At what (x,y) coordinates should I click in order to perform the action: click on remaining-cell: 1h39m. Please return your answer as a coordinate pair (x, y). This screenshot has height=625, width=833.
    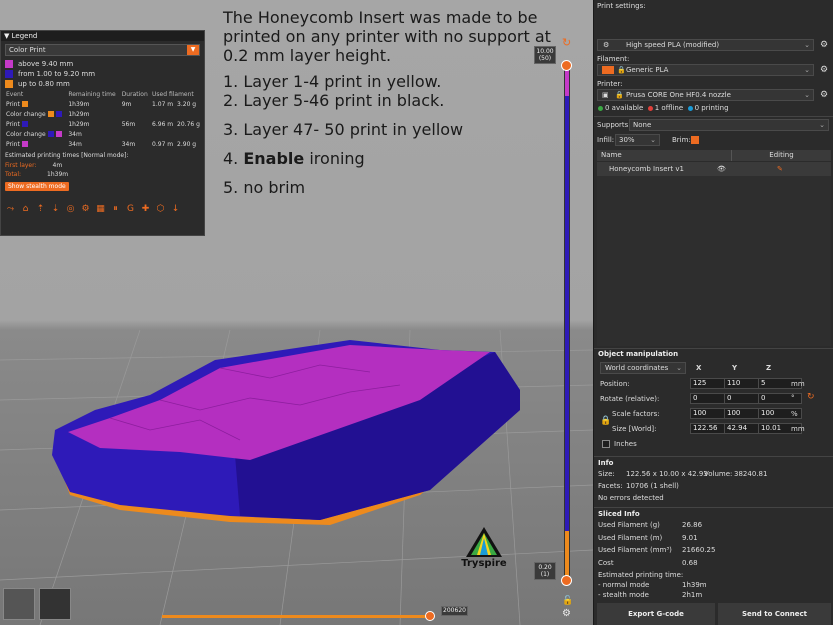
    Looking at the image, I should click on (79, 104).